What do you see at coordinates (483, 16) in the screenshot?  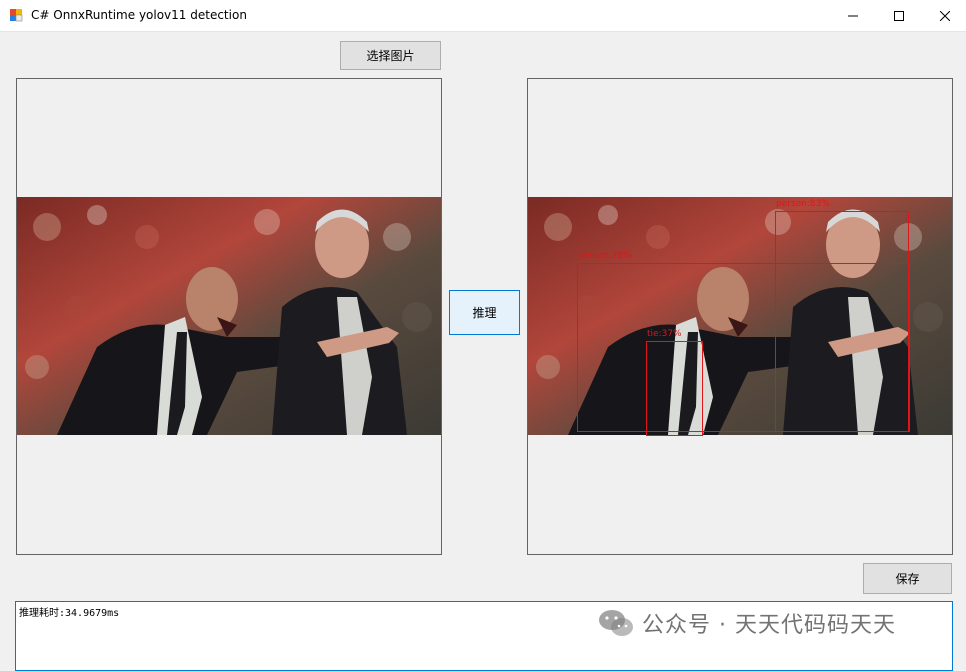 I see `title-bar: C# OnnxRuntime yolov11 detection` at bounding box center [483, 16].